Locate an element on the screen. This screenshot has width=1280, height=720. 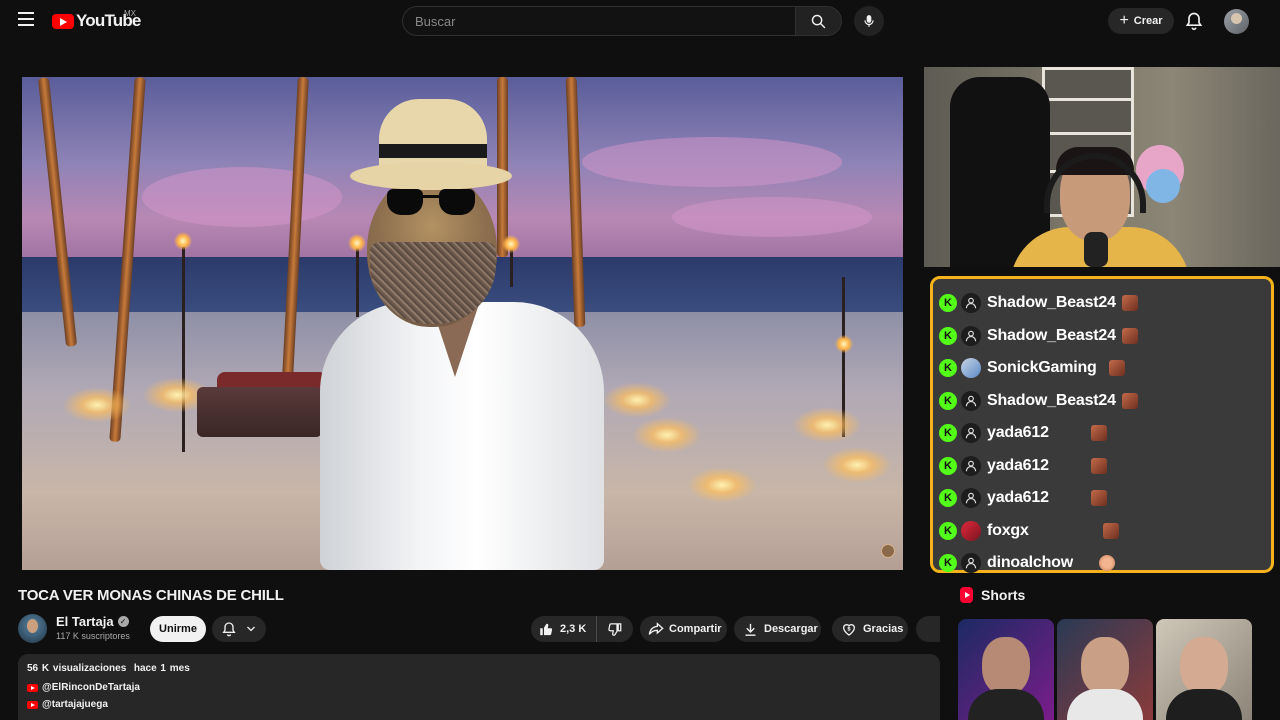
country-code: MX is located at coordinates (130, 13).